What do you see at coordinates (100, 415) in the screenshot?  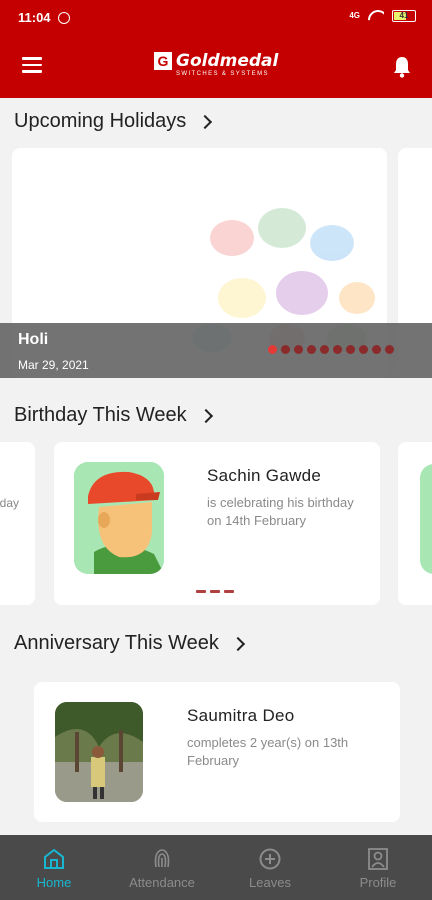 I see `birthdays-title: Birthday This Week` at bounding box center [100, 415].